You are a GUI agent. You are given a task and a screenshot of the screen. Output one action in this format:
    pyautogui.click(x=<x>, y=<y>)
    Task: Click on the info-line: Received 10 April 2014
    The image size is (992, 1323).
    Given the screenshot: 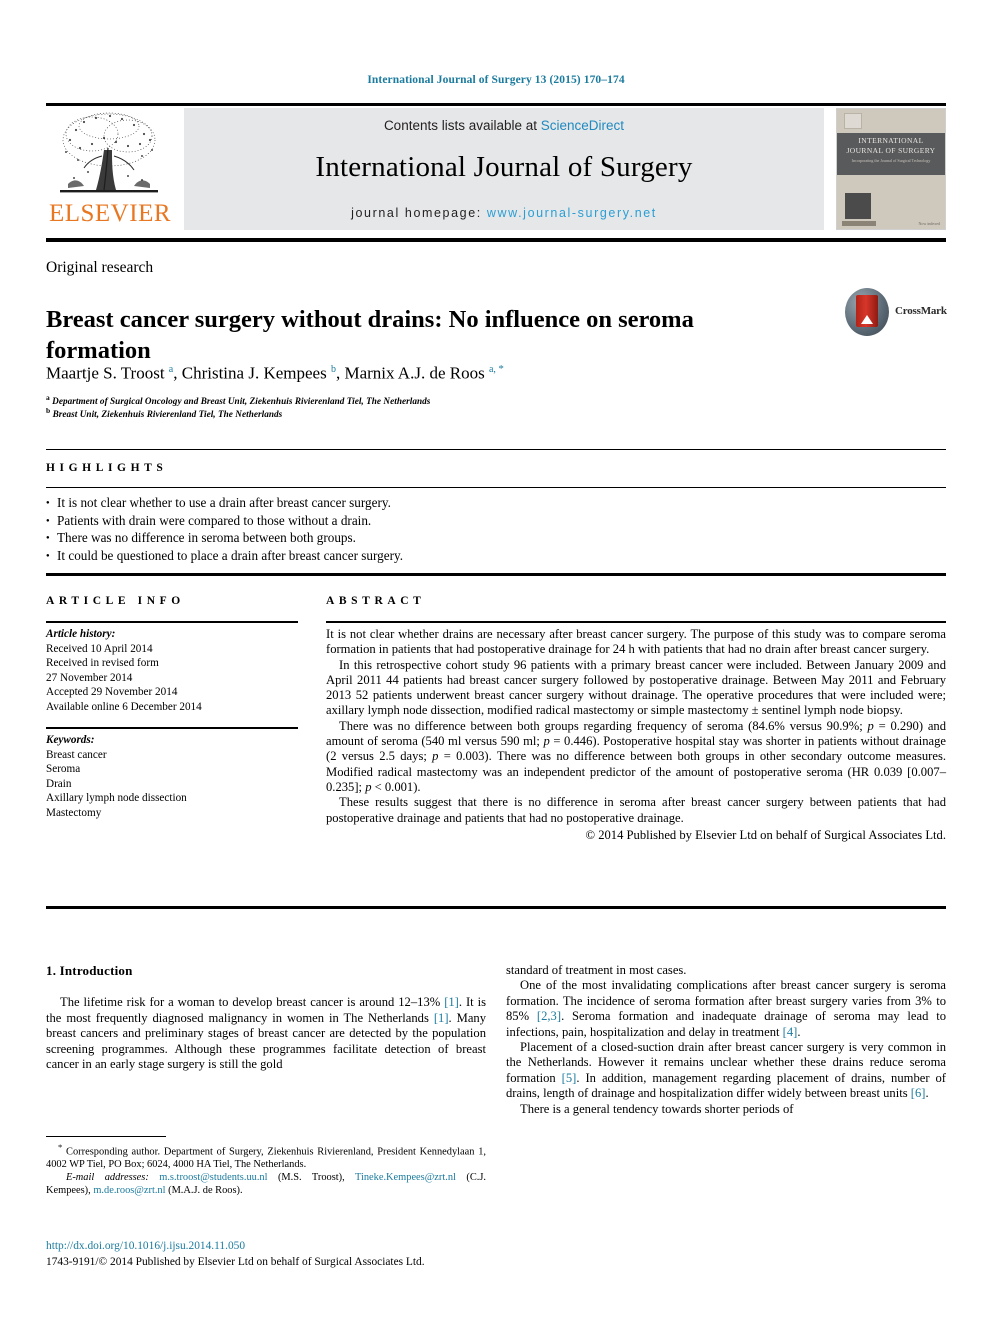 What is the action you would take?
    pyautogui.click(x=99, y=648)
    